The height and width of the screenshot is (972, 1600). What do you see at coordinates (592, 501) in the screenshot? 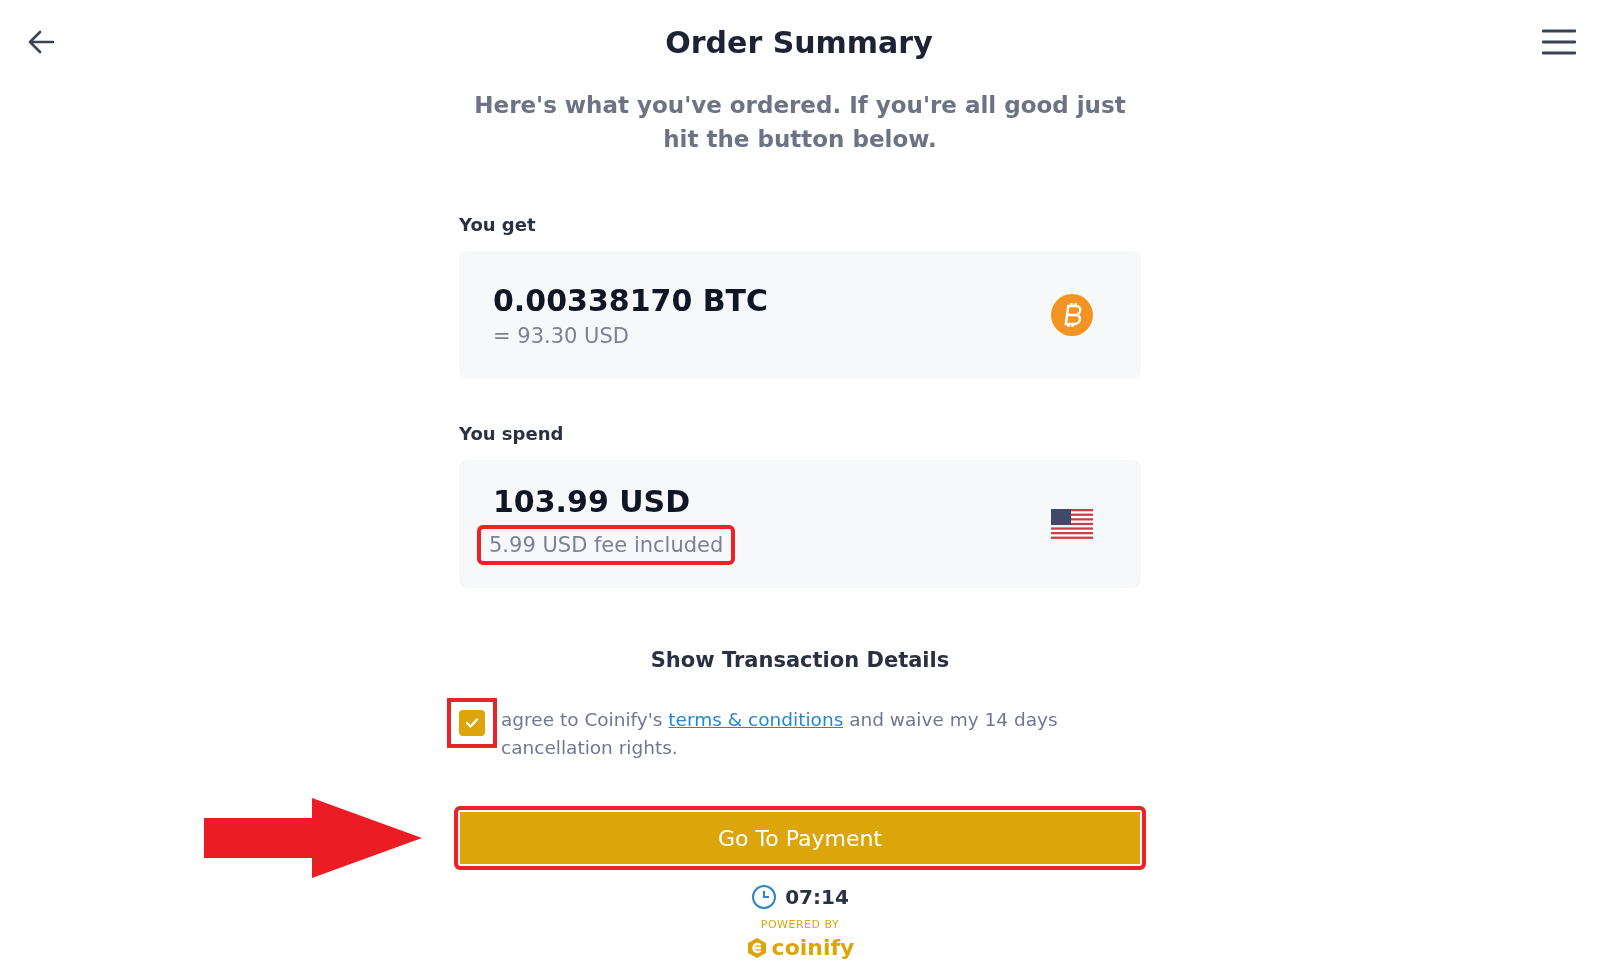
I see `fiat-amount: 103.99 USD` at bounding box center [592, 501].